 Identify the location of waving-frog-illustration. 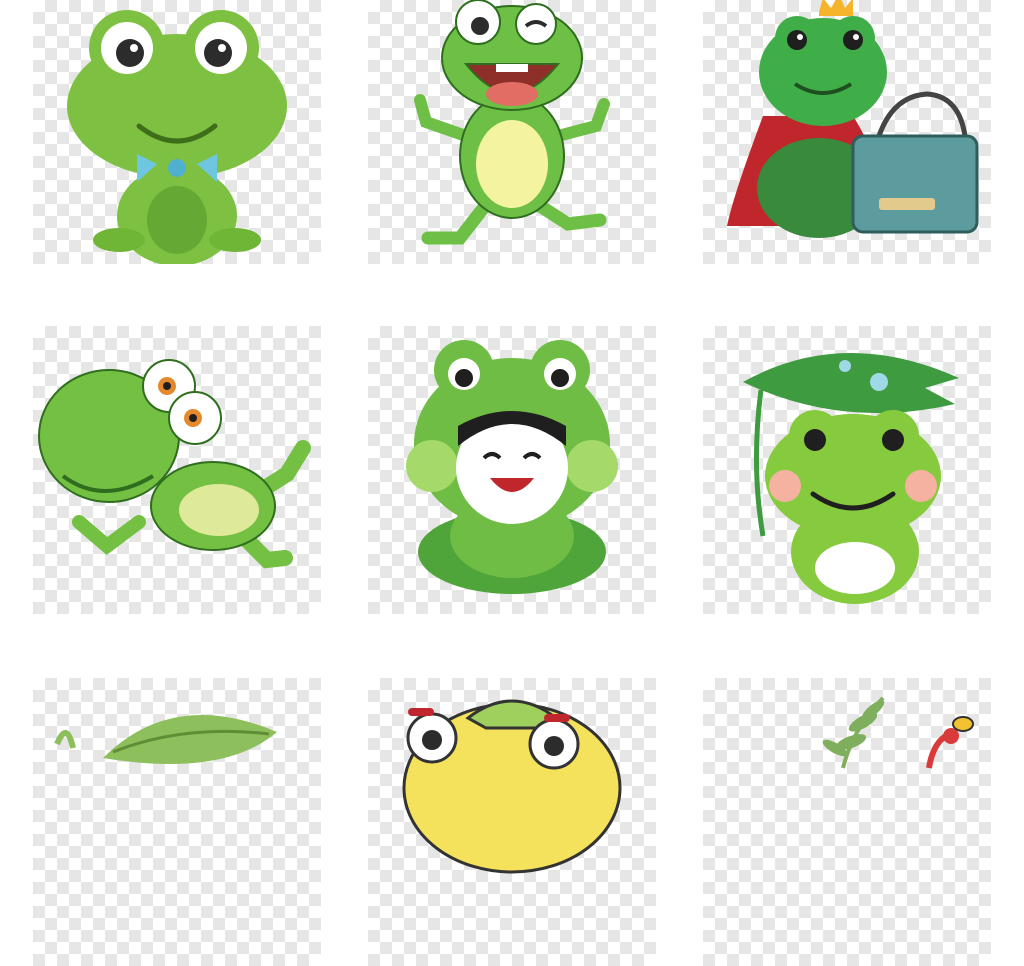
(512, 122).